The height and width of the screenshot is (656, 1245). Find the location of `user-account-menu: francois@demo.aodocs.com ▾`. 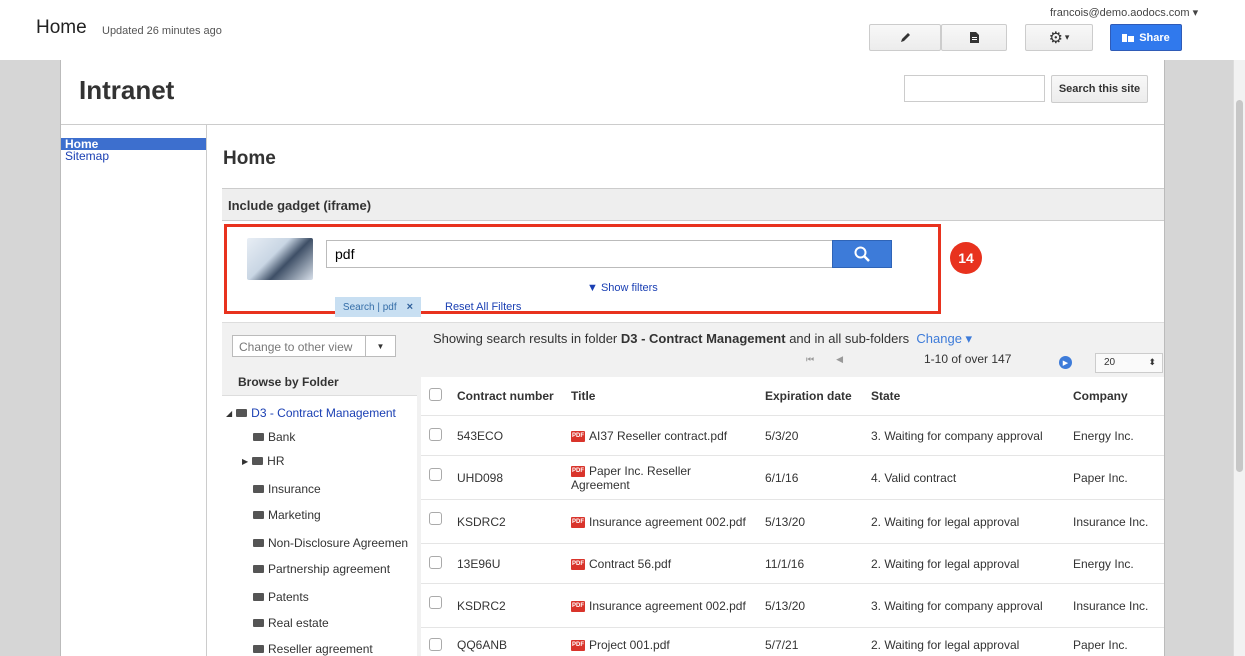

user-account-menu: francois@demo.aodocs.com ▾ is located at coordinates (1124, 12).